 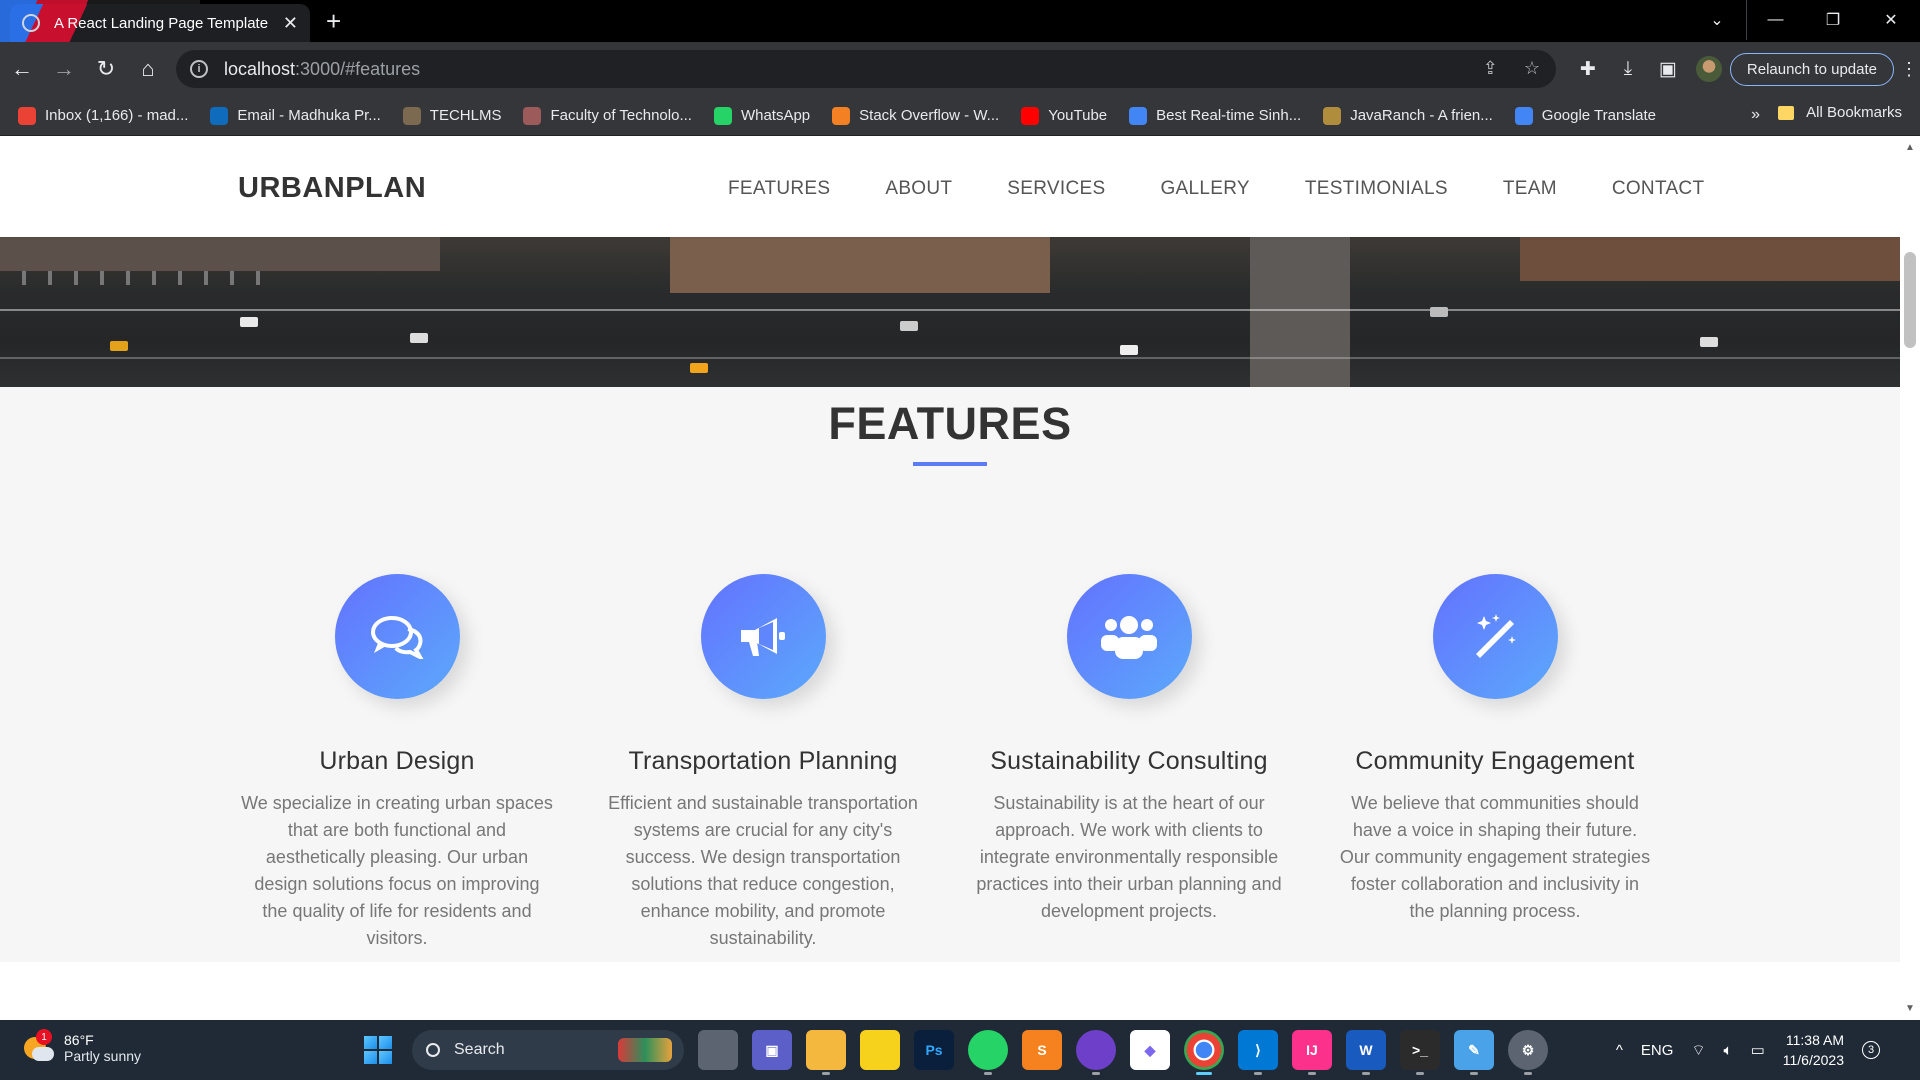 What do you see at coordinates (1204, 189) in the screenshot?
I see `nav-gallery: GALLERY` at bounding box center [1204, 189].